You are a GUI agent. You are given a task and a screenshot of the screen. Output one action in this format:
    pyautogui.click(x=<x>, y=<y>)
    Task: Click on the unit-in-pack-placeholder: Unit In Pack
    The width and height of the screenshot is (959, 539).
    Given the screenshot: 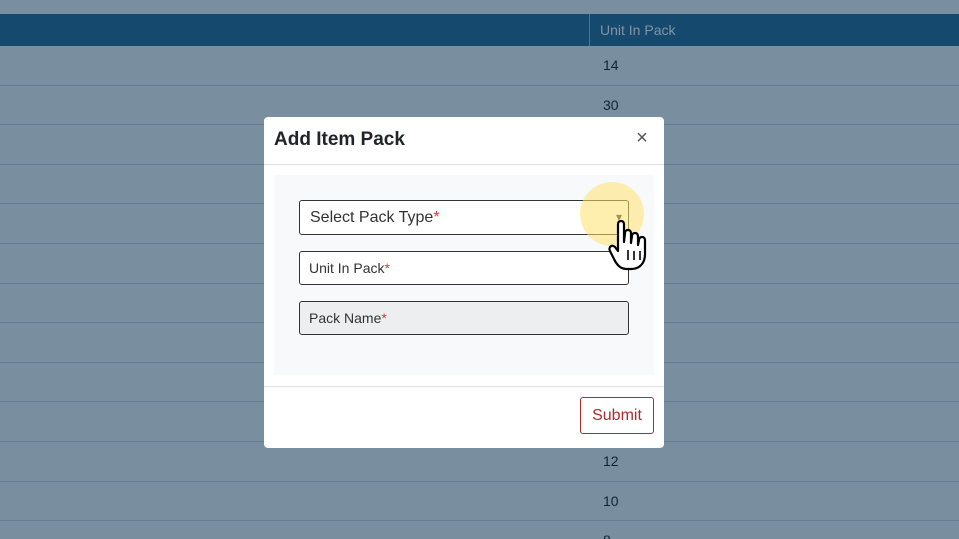 What is the action you would take?
    pyautogui.click(x=347, y=268)
    